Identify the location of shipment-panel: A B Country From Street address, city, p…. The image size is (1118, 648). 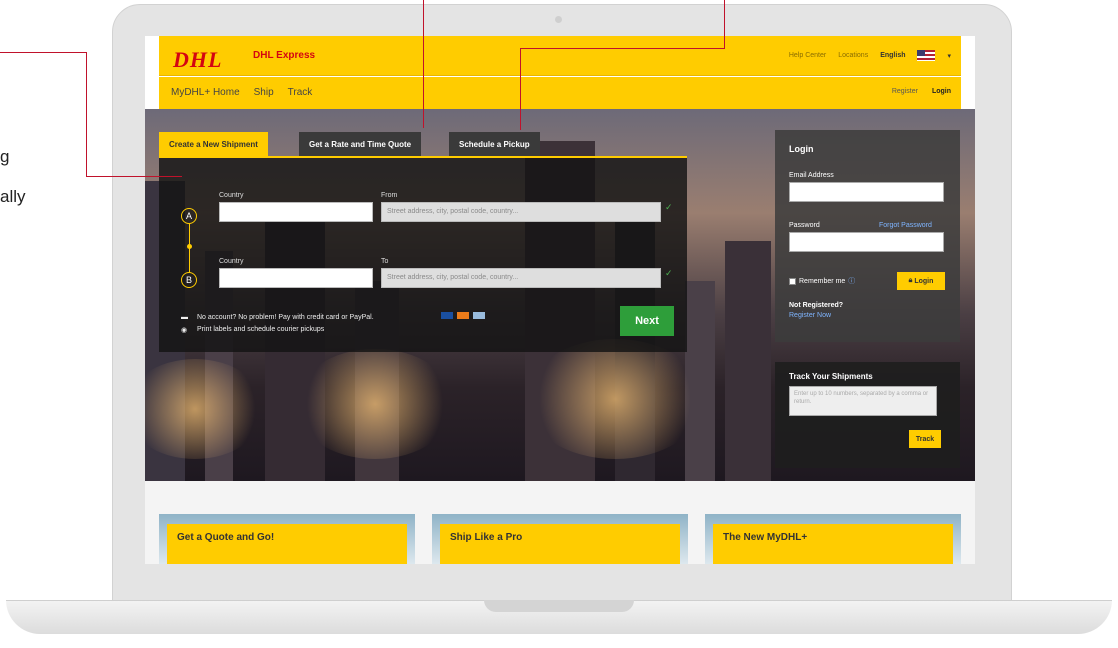
(423, 254).